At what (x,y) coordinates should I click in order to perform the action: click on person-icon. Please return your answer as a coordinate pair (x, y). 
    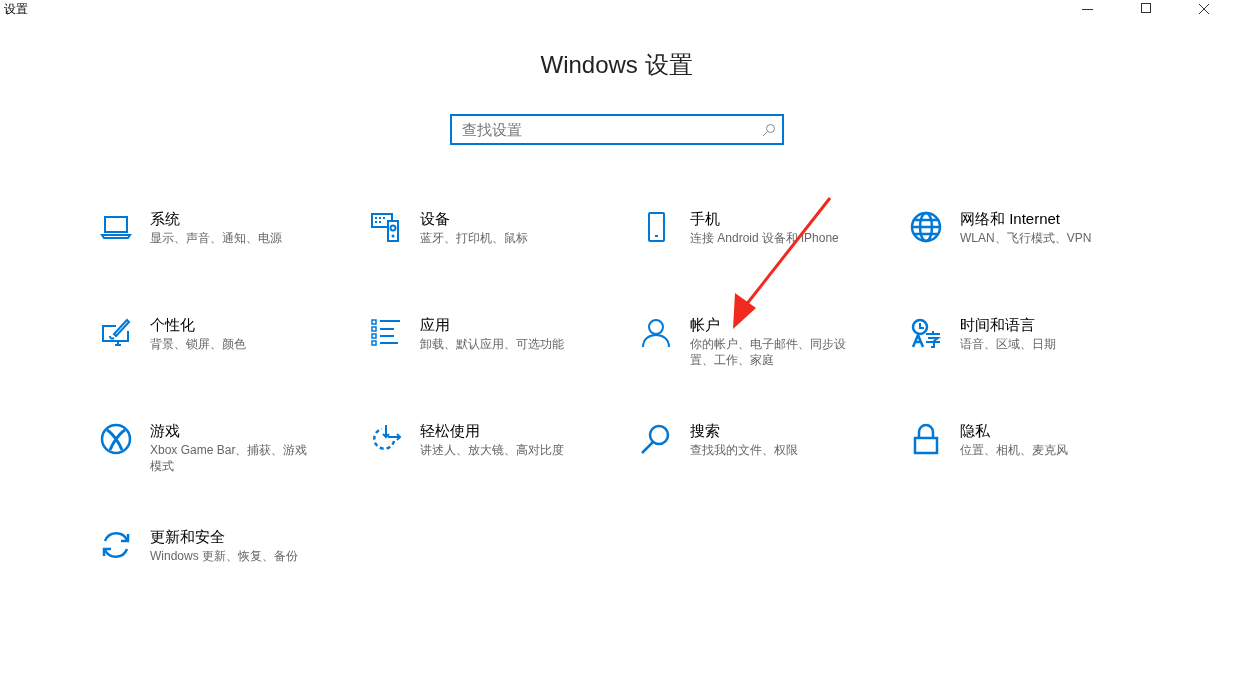
    Looking at the image, I should click on (656, 333).